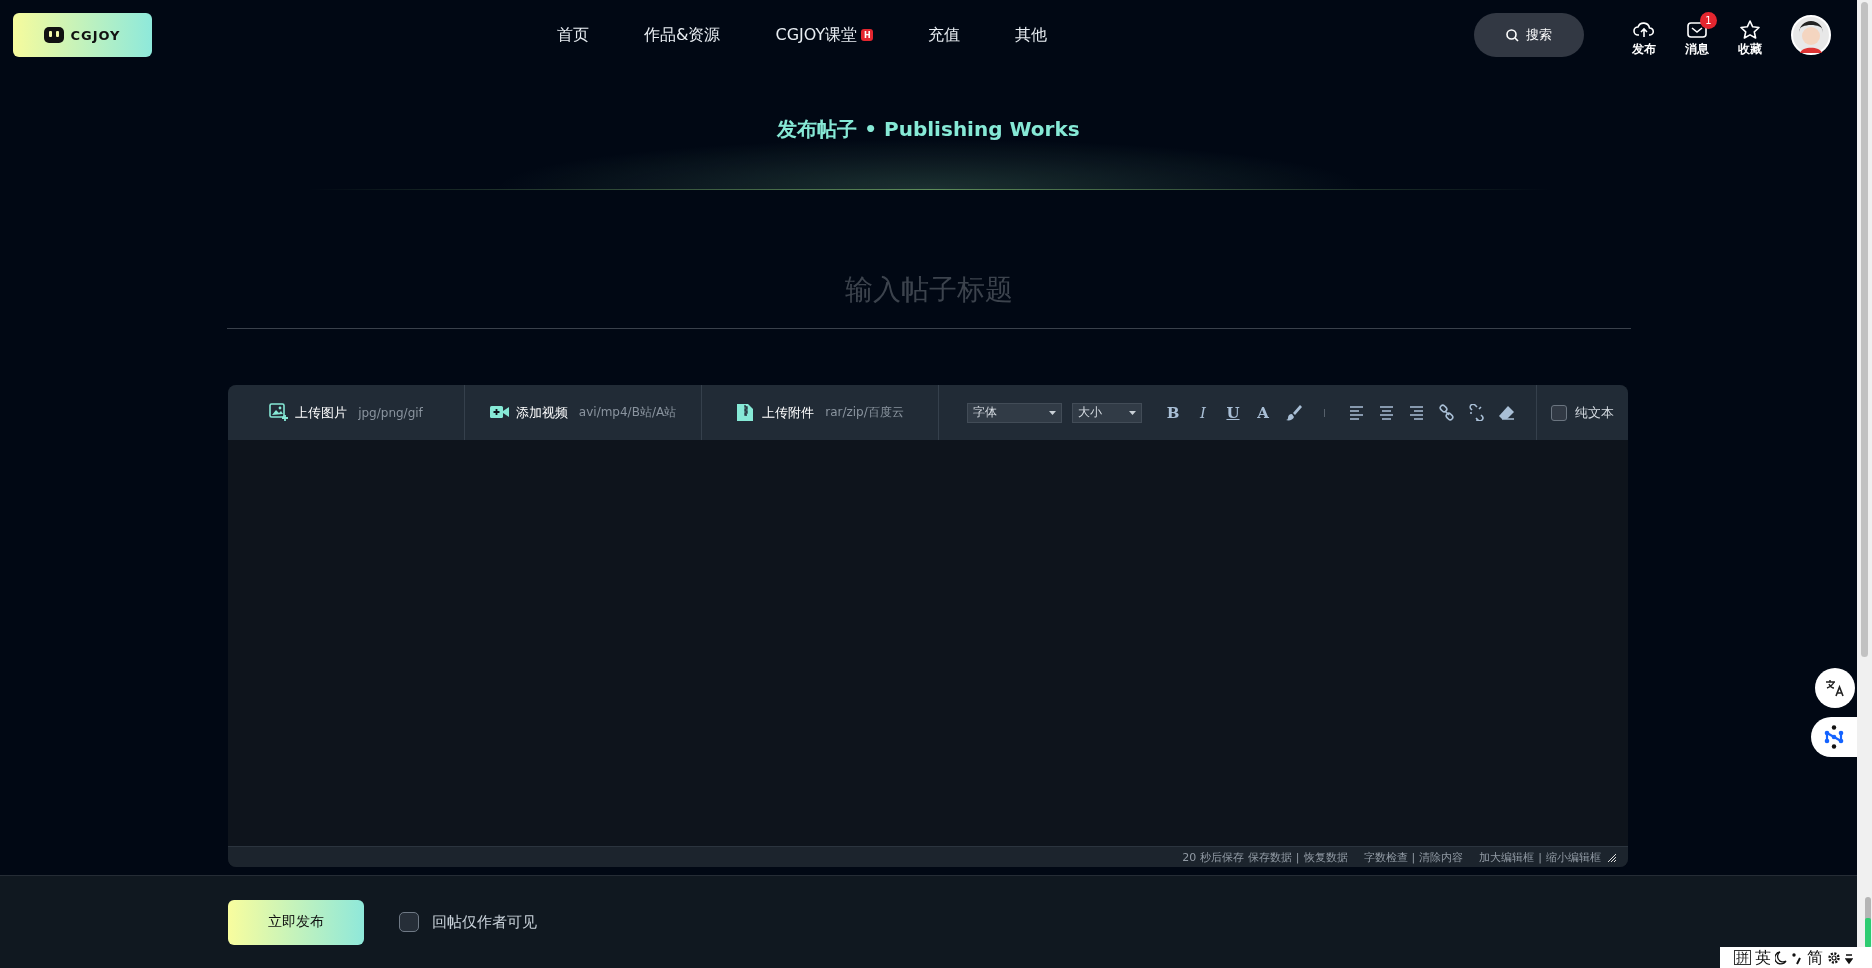 The height and width of the screenshot is (968, 1872). Describe the element at coordinates (820, 412) in the screenshot. I see `upload-button: 上传附件 rar/zip/百度云` at that location.